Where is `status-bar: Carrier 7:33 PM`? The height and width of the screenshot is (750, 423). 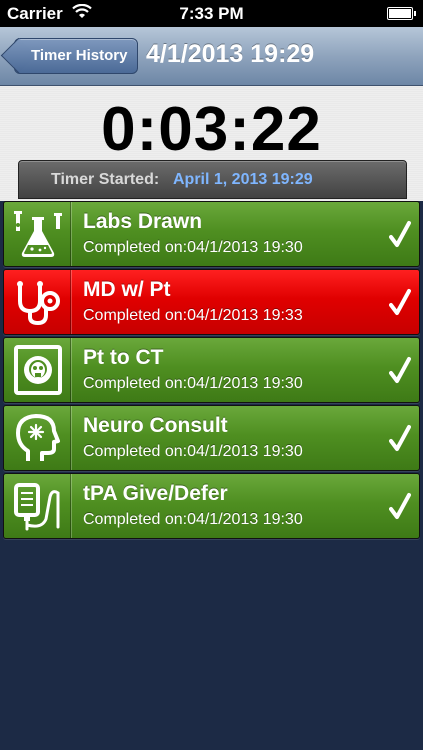
status-bar: Carrier 7:33 PM is located at coordinates (211, 13).